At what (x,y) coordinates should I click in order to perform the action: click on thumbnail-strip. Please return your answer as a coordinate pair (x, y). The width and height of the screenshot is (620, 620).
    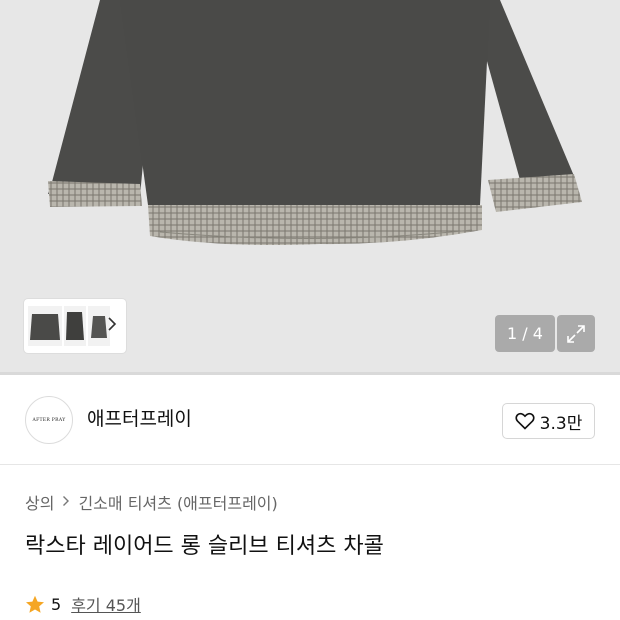
    Looking at the image, I should click on (75, 326).